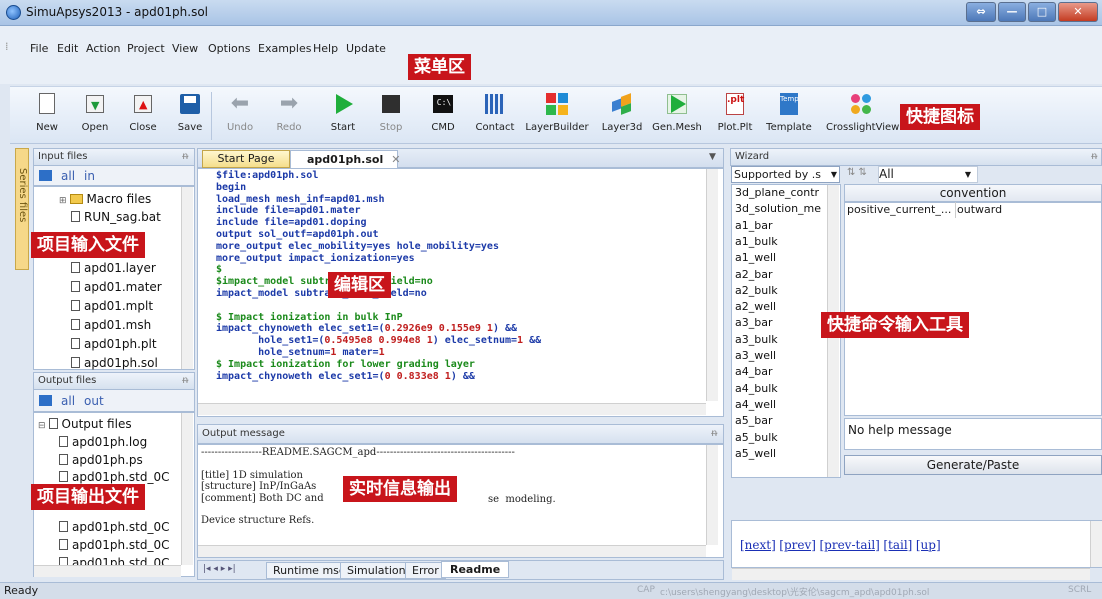 This screenshot has height=599, width=1102. What do you see at coordinates (780, 371) in the screenshot?
I see `wizard-list-item: a4_bar` at bounding box center [780, 371].